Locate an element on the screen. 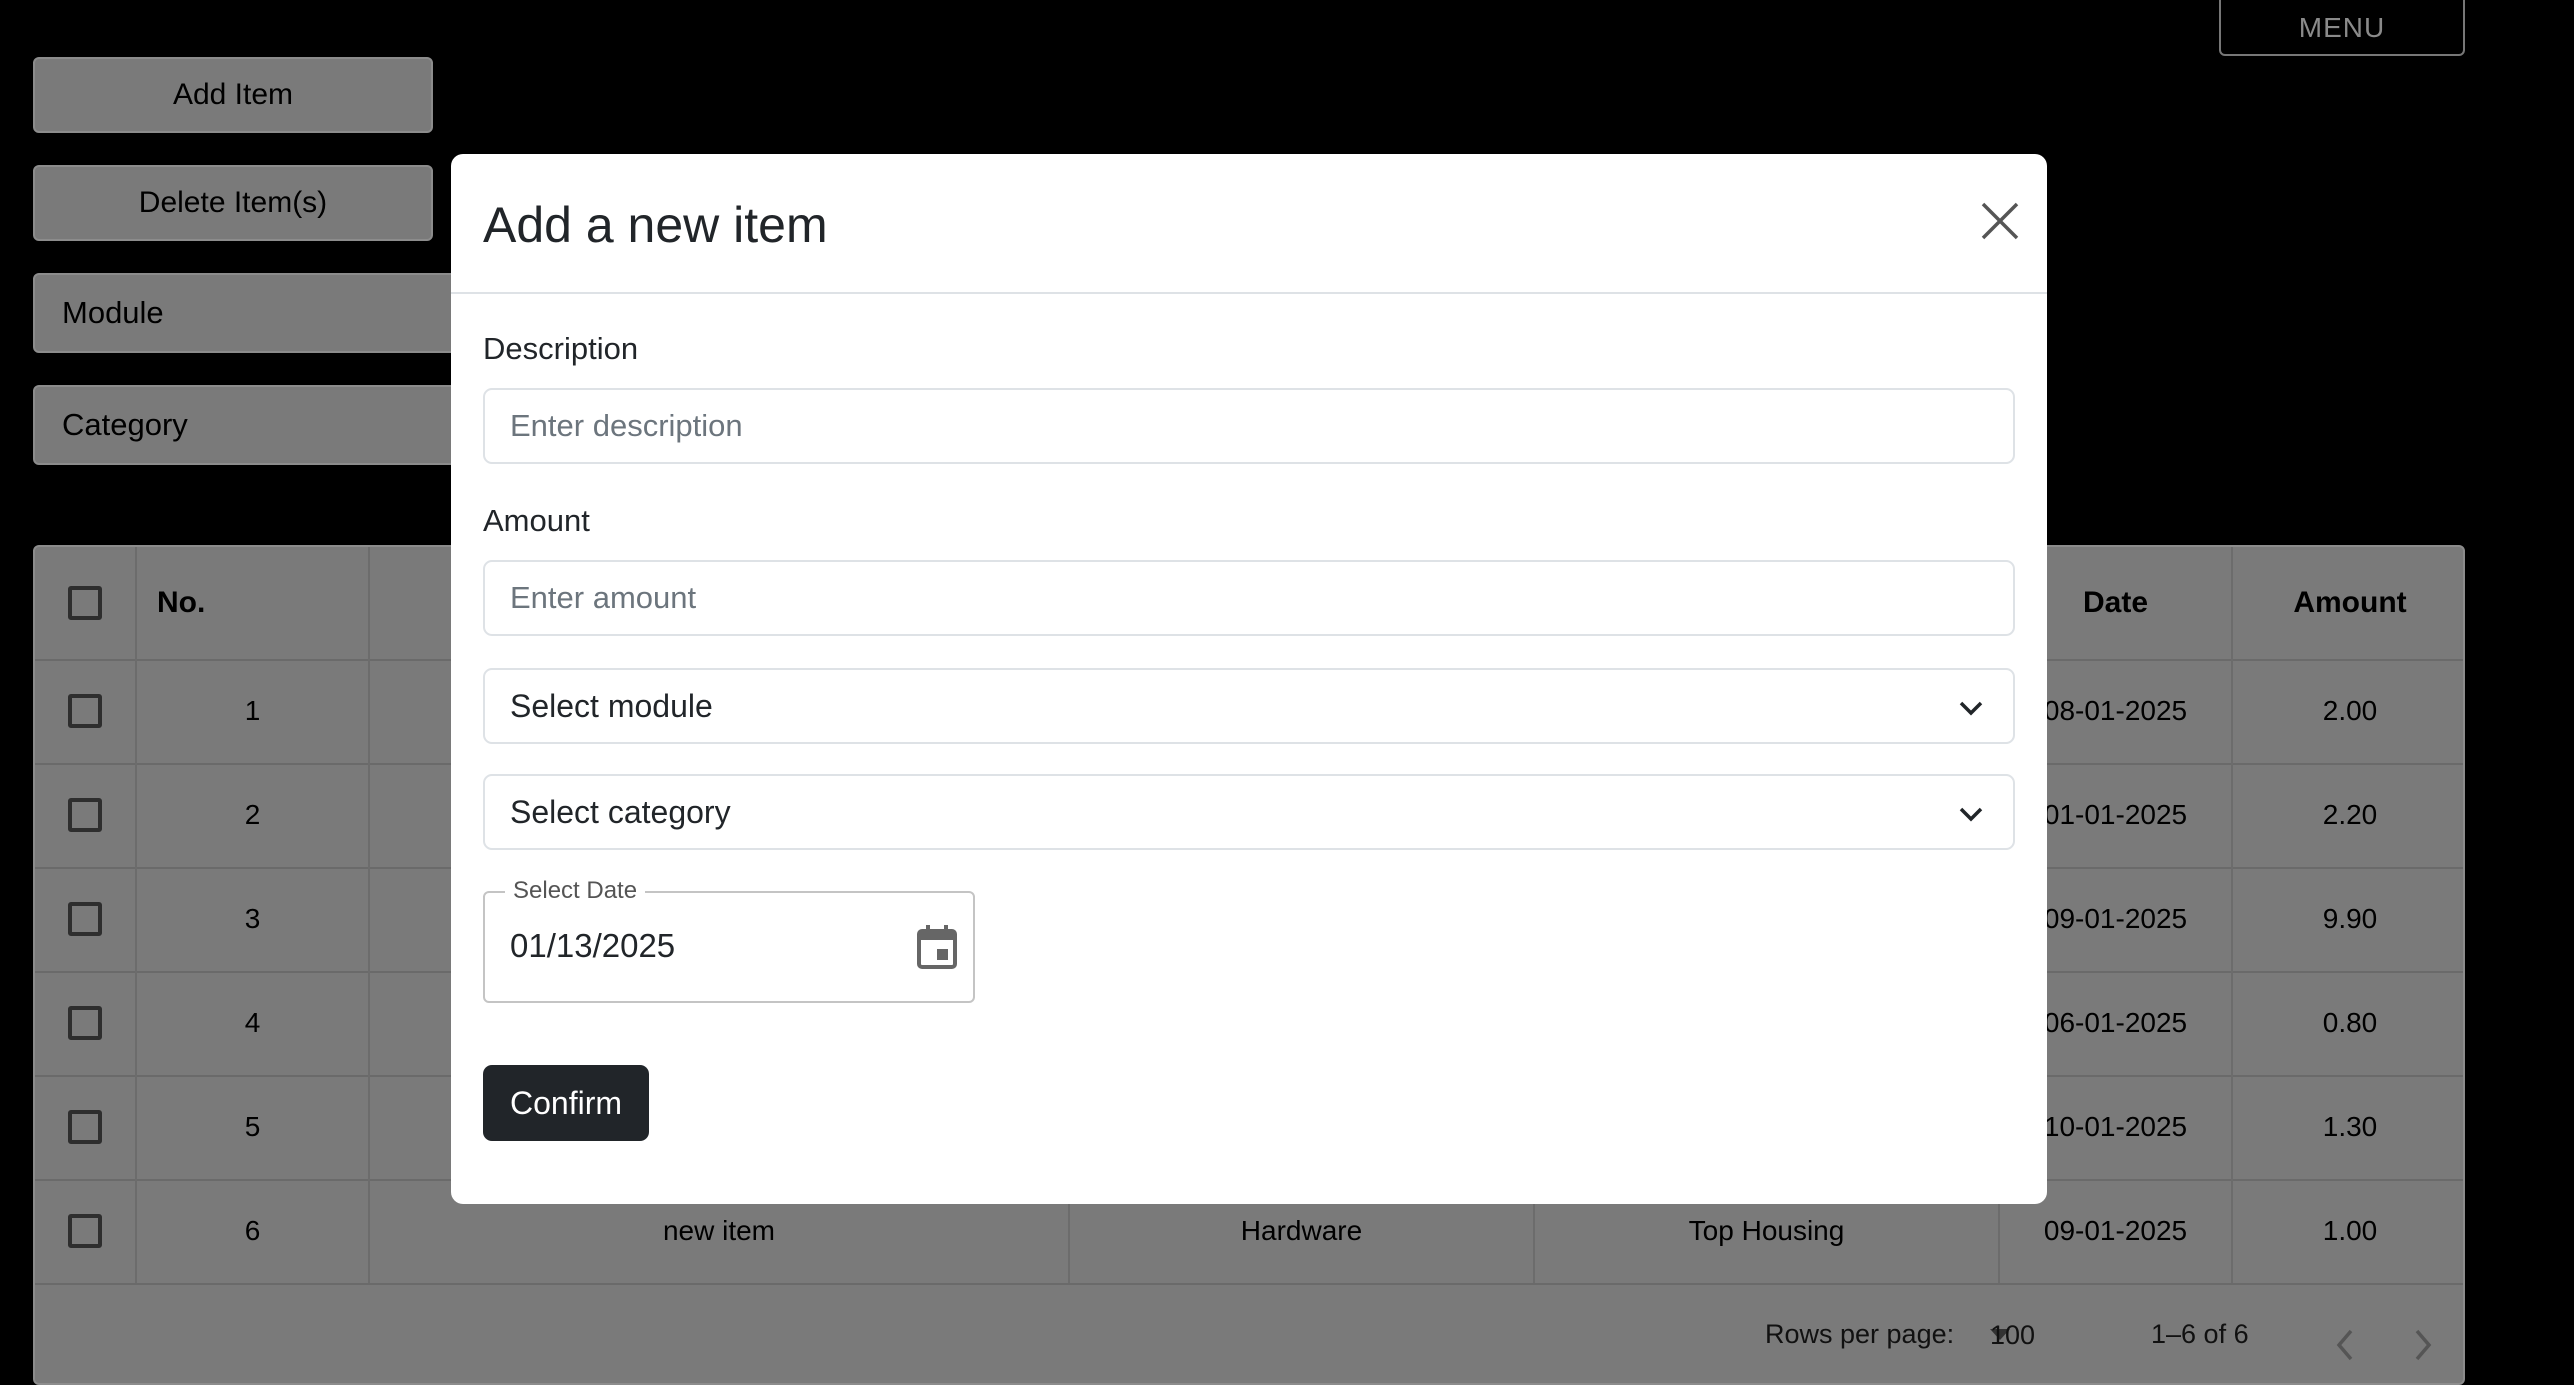 This screenshot has height=1385, width=2574. cell-no: 4 is located at coordinates (251, 1023).